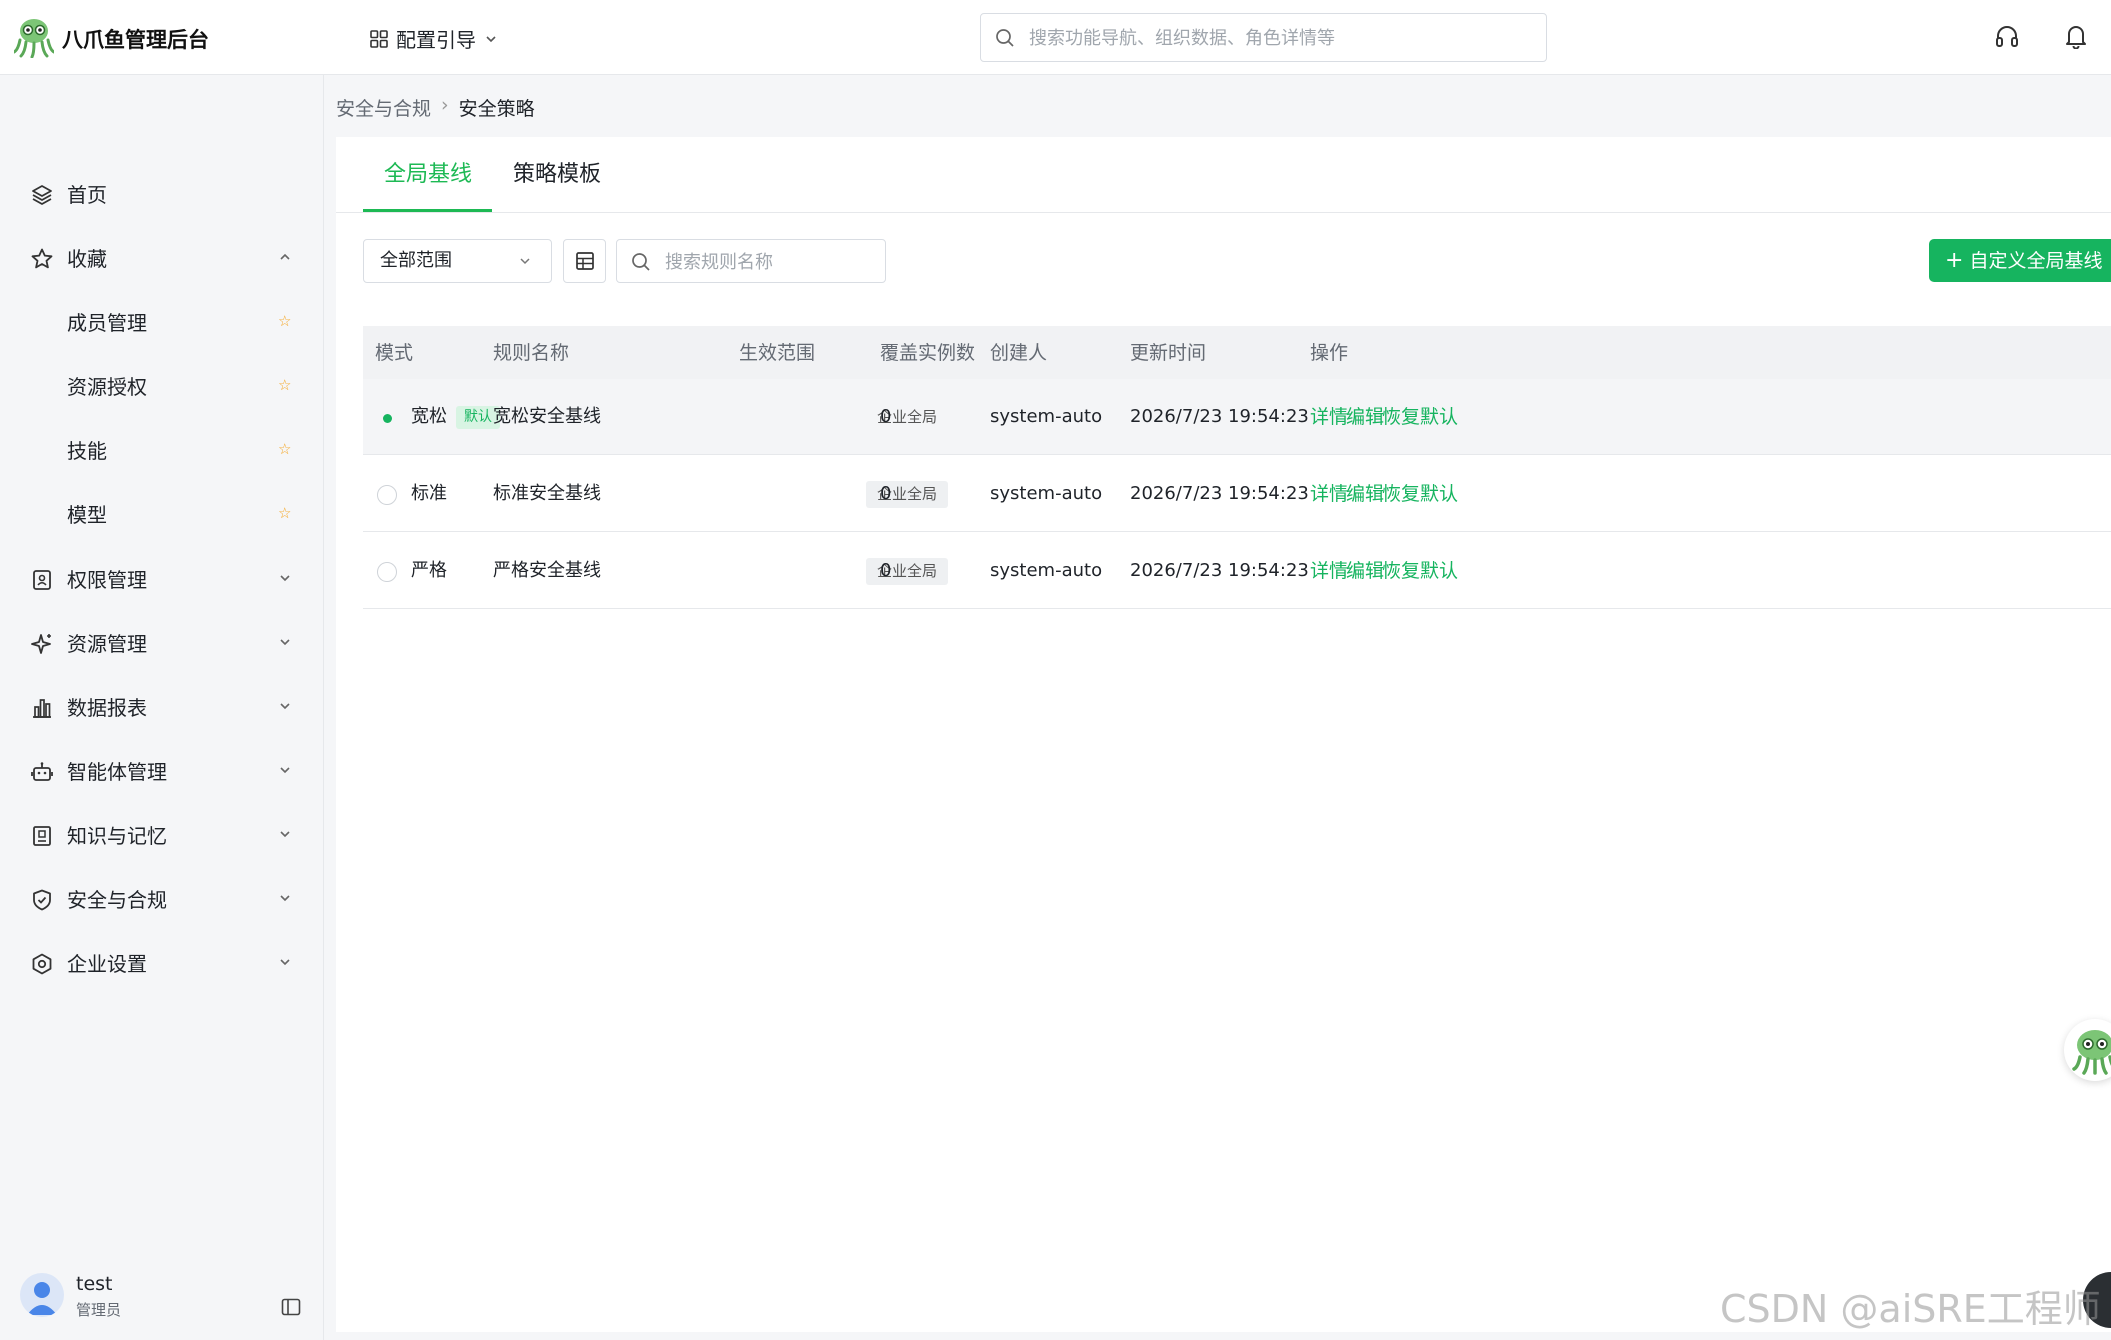  Describe the element at coordinates (291, 1307) in the screenshot. I see `sidebar-collapse-icon` at that location.